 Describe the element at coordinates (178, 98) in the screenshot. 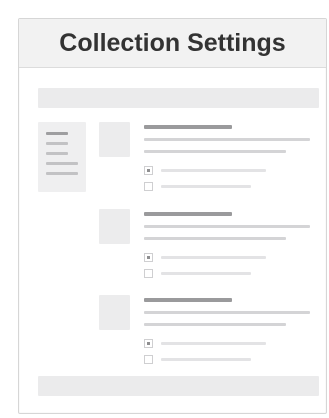

I see `top-bar-placeholder` at that location.